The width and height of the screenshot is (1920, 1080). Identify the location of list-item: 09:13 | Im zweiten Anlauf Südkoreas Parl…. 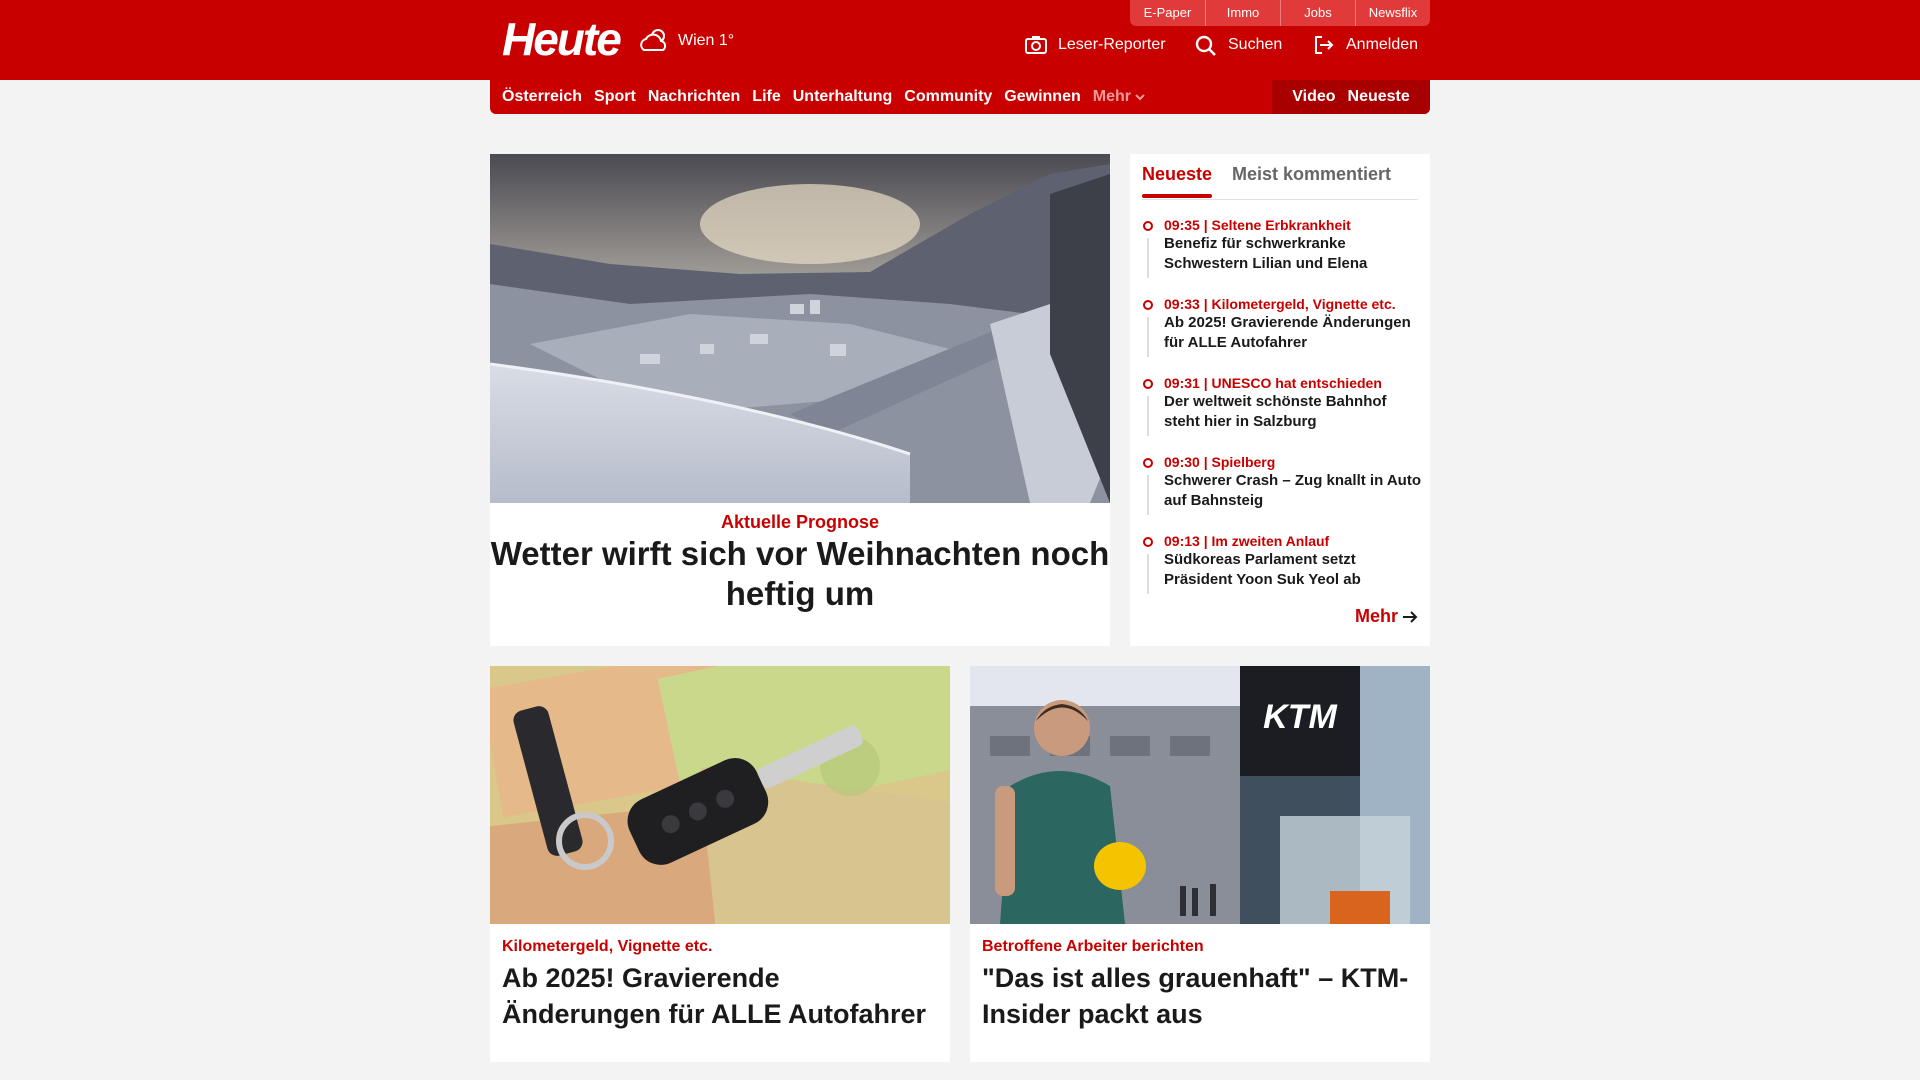
(1282, 571).